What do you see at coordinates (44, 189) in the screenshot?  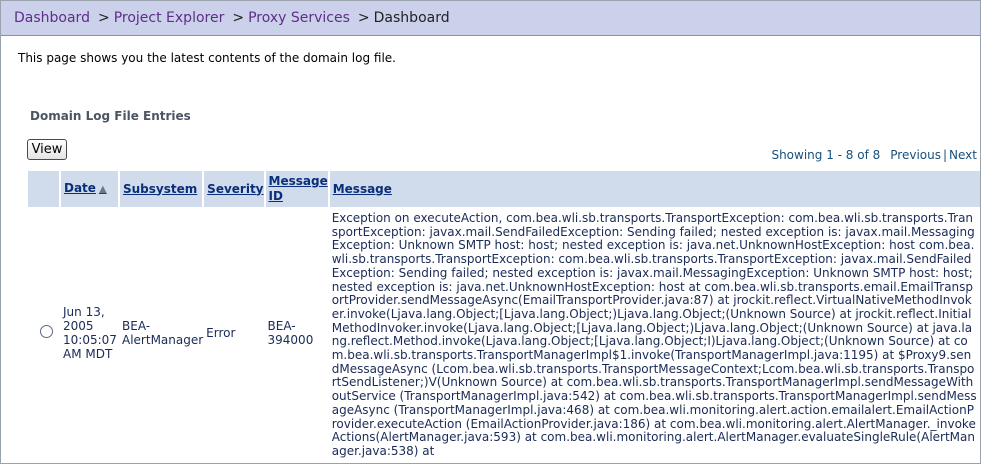 I see `select-column-header` at bounding box center [44, 189].